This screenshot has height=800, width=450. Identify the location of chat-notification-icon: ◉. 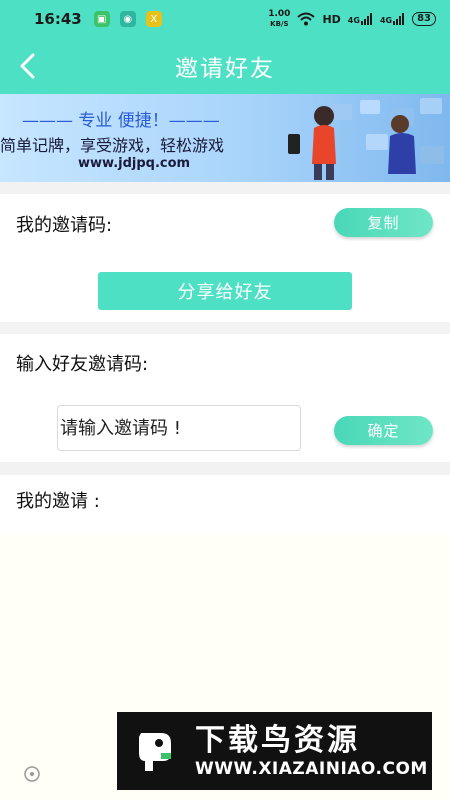
(127, 19).